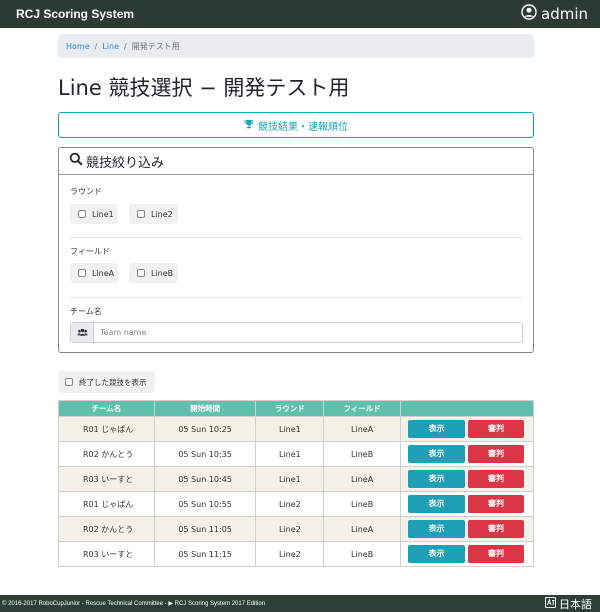  I want to click on field-lineb-checkbox: LineB, so click(153, 273).